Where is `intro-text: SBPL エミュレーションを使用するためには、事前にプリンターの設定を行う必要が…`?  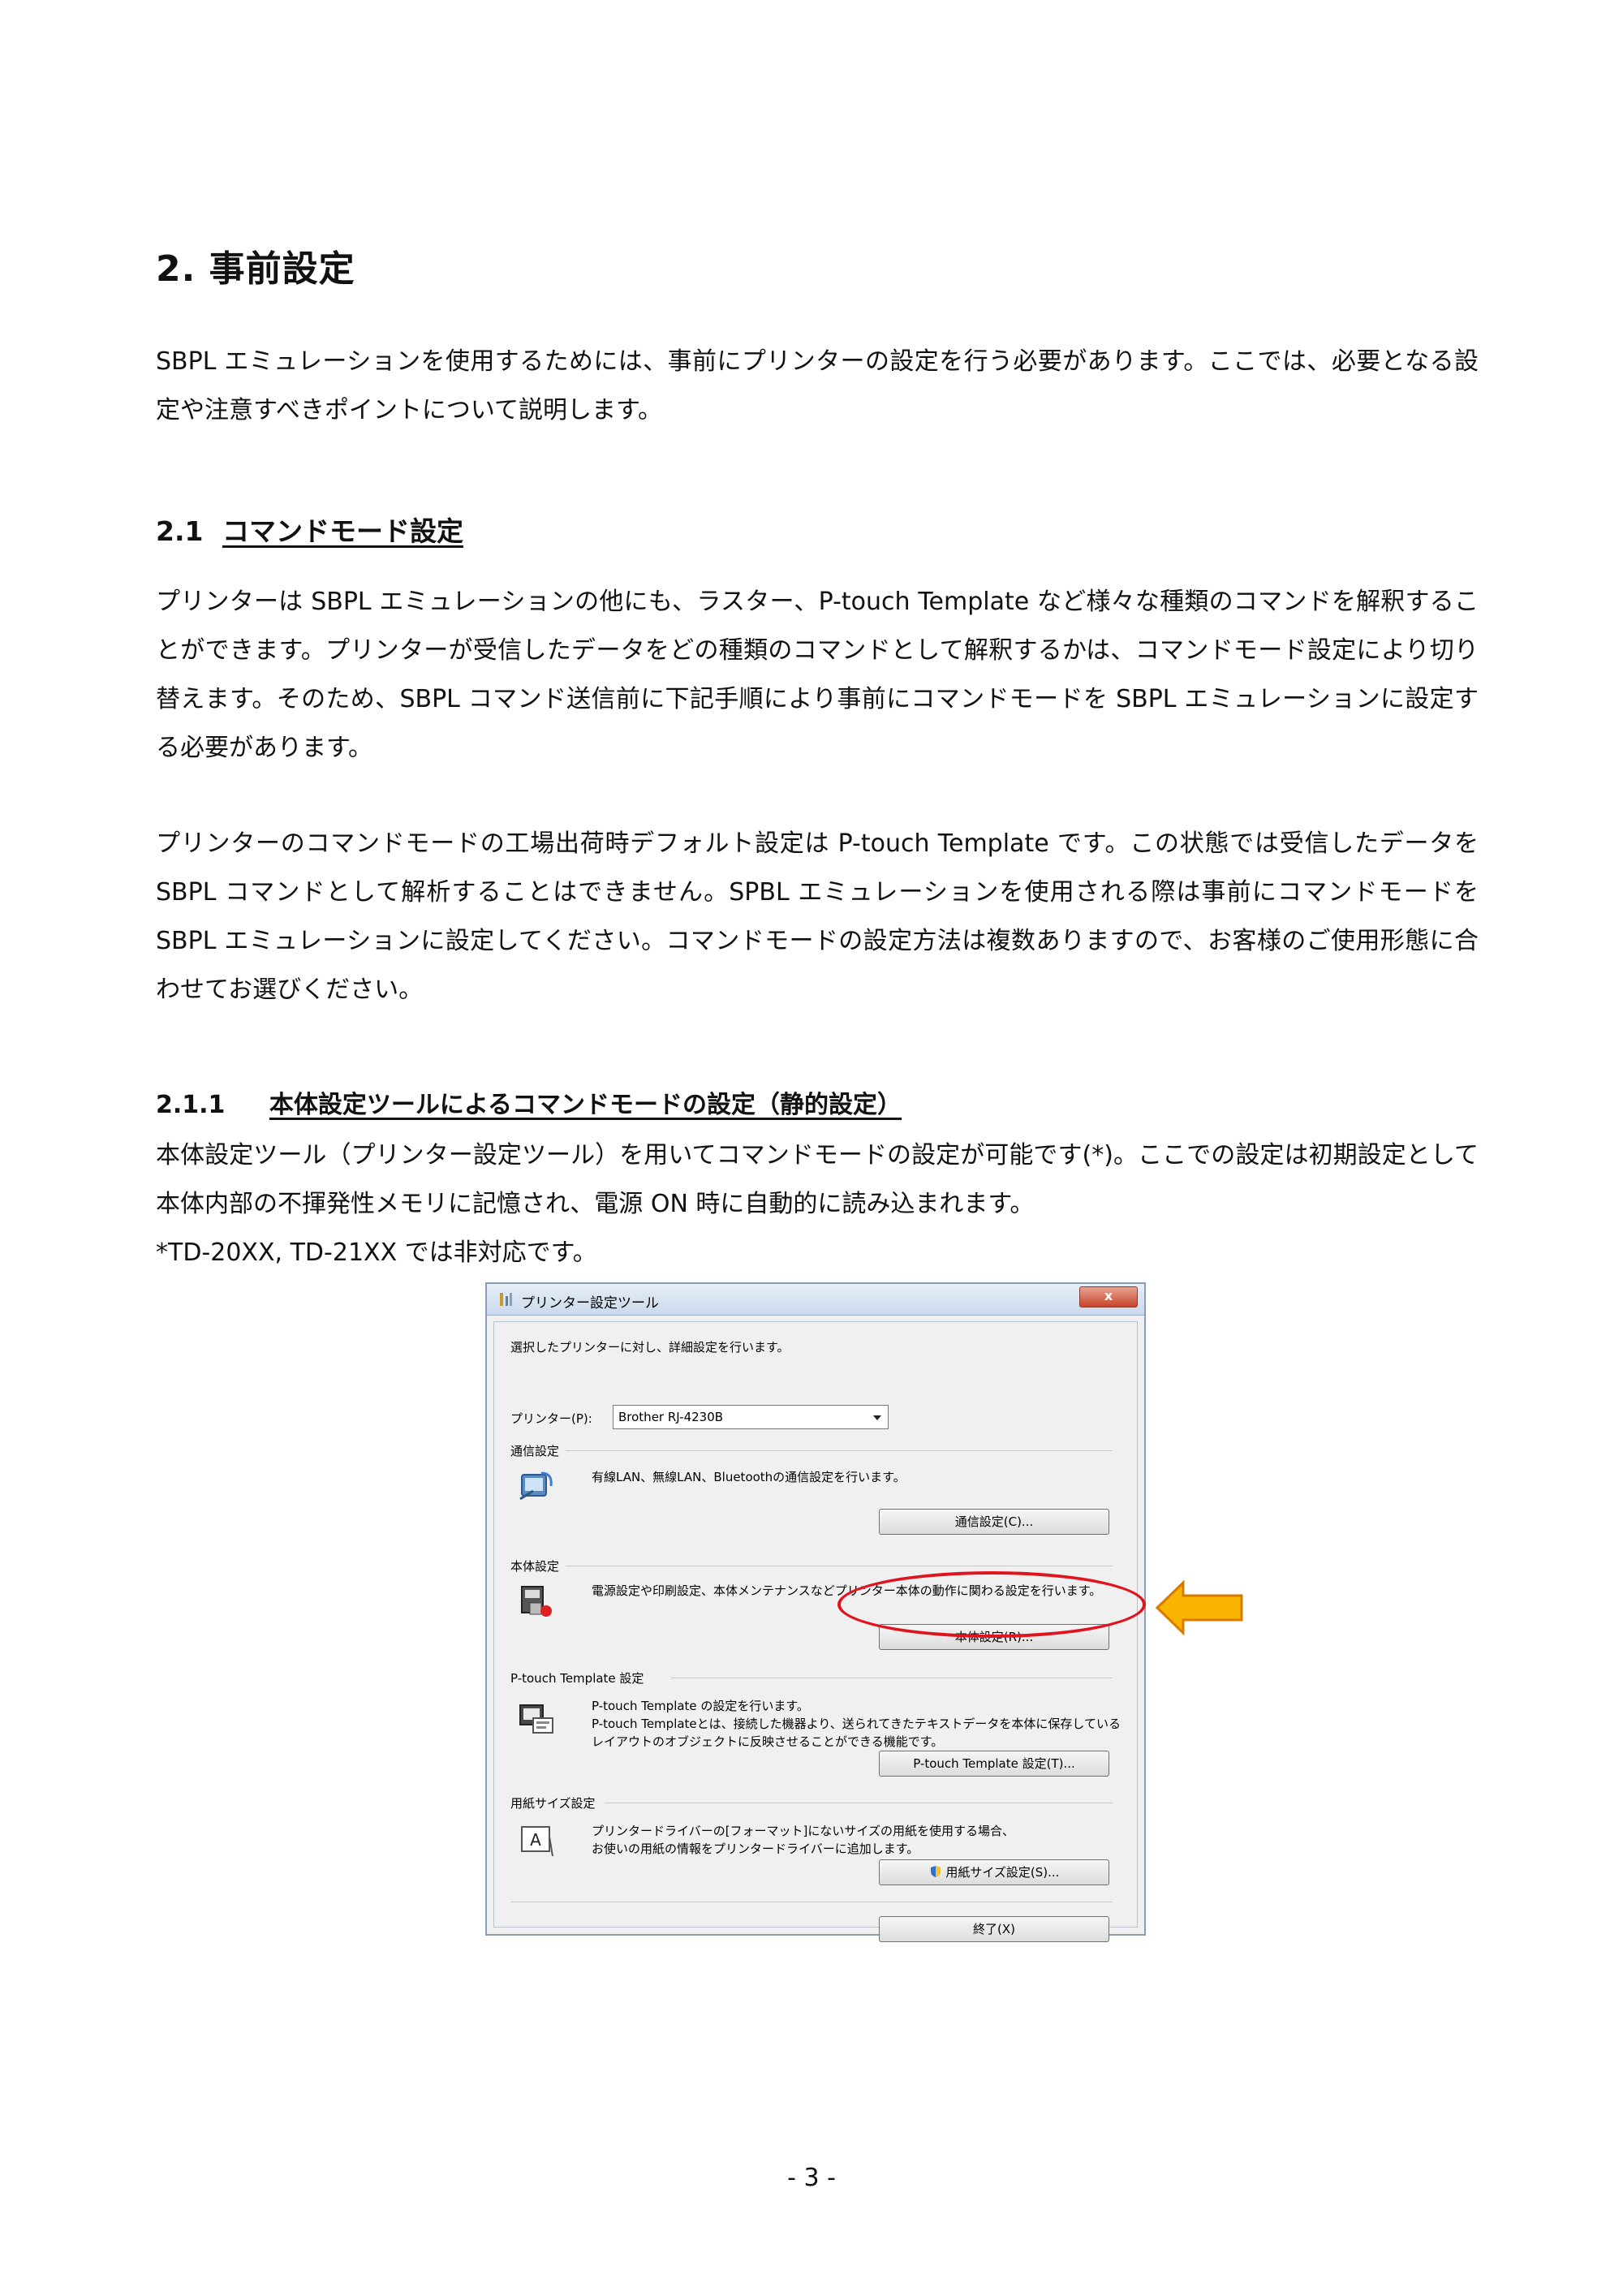
intro-text: SBPL エミュレーションを使用するためには、事前にプリンターの設定を行う必要が… is located at coordinates (817, 386).